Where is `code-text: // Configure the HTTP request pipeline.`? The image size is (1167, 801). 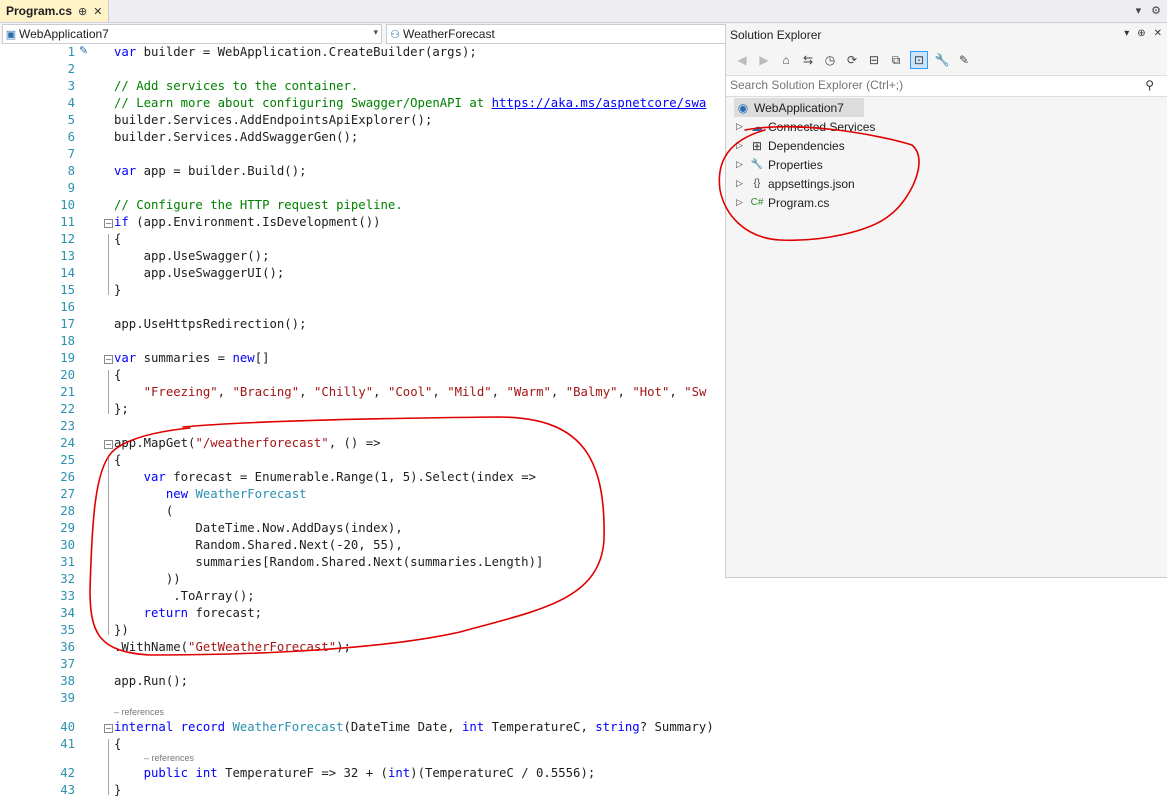
code-text: // Configure the HTTP request pipeline. is located at coordinates (258, 205).